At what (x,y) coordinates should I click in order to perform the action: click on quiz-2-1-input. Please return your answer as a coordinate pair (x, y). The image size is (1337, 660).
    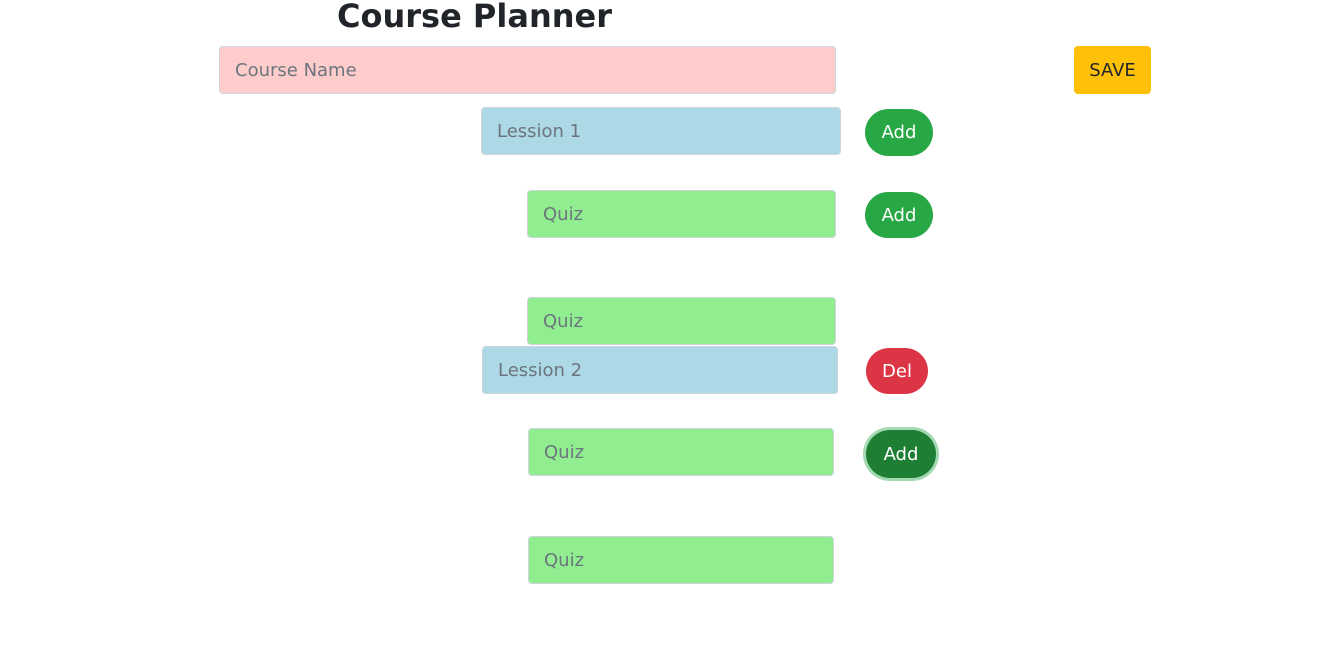
    Looking at the image, I should click on (681, 452).